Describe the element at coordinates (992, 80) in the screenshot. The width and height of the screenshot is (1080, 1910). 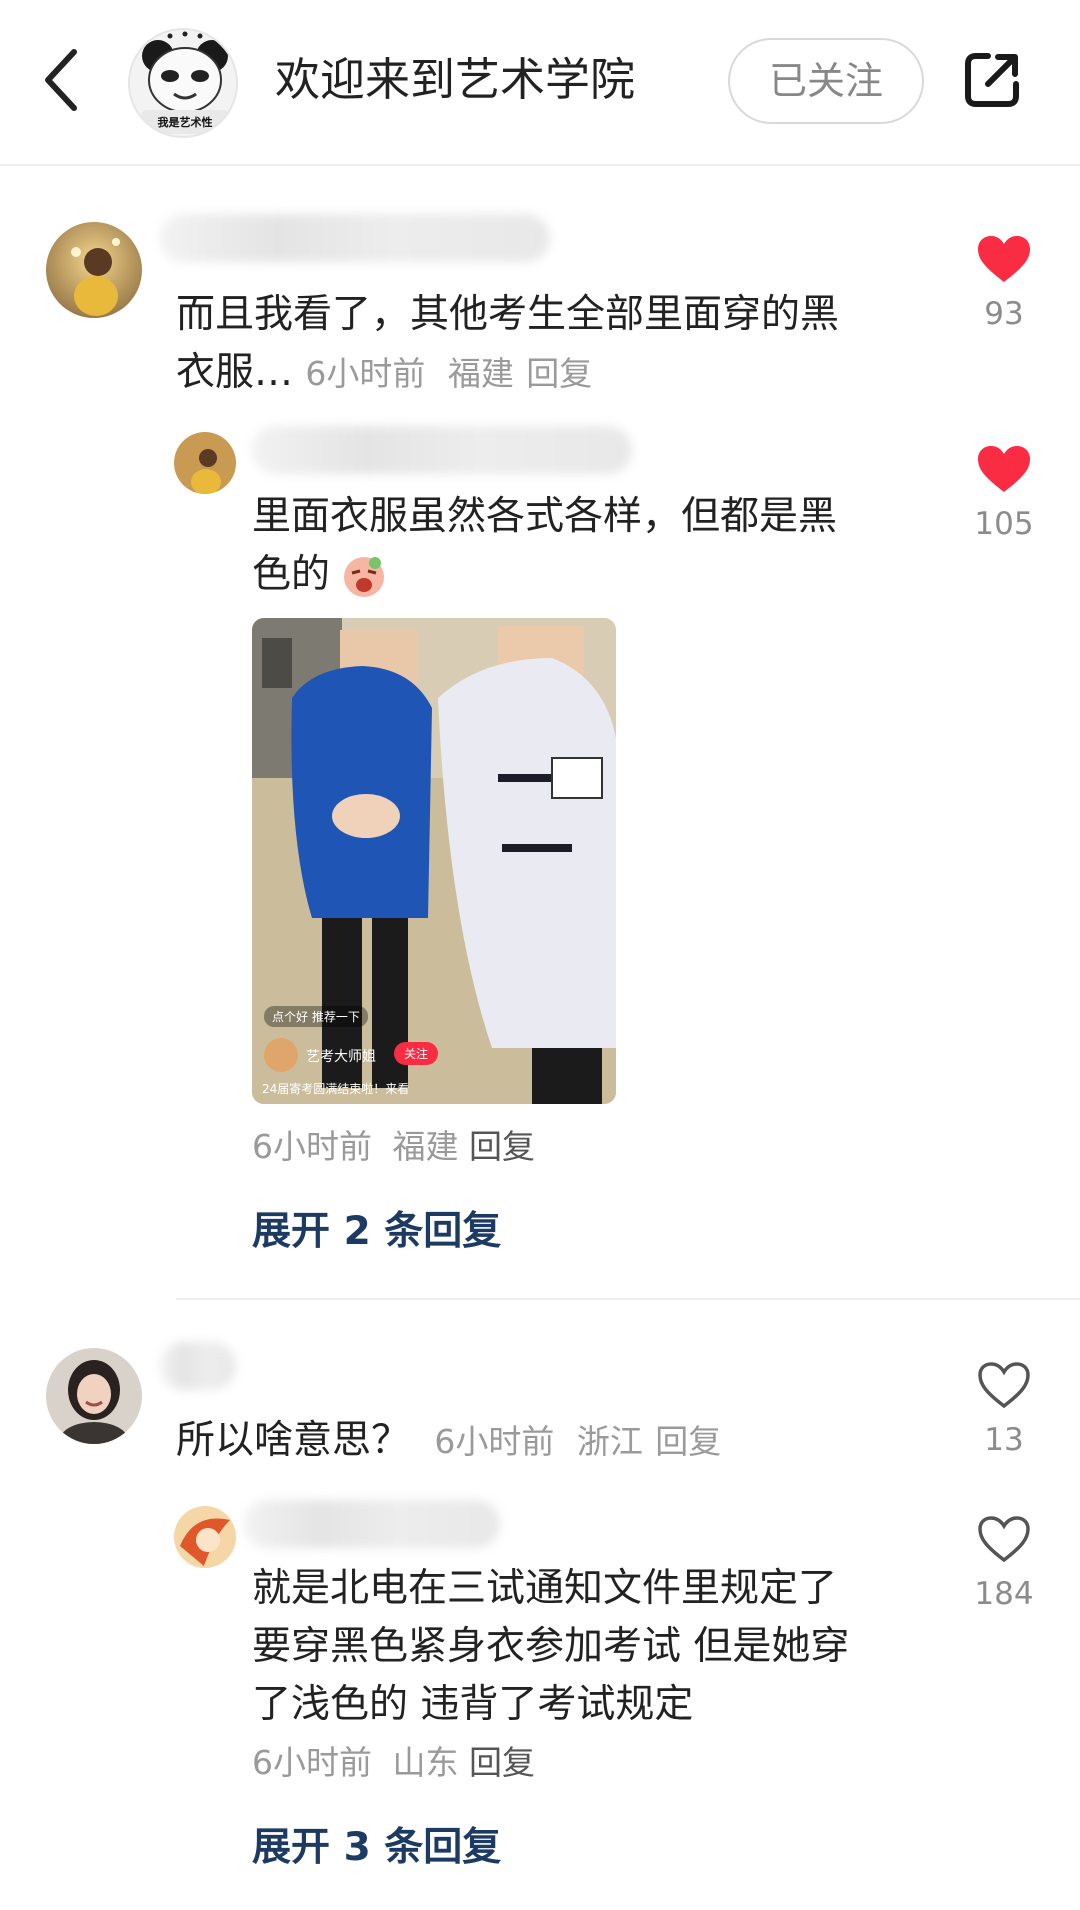
I see `share-icon` at that location.